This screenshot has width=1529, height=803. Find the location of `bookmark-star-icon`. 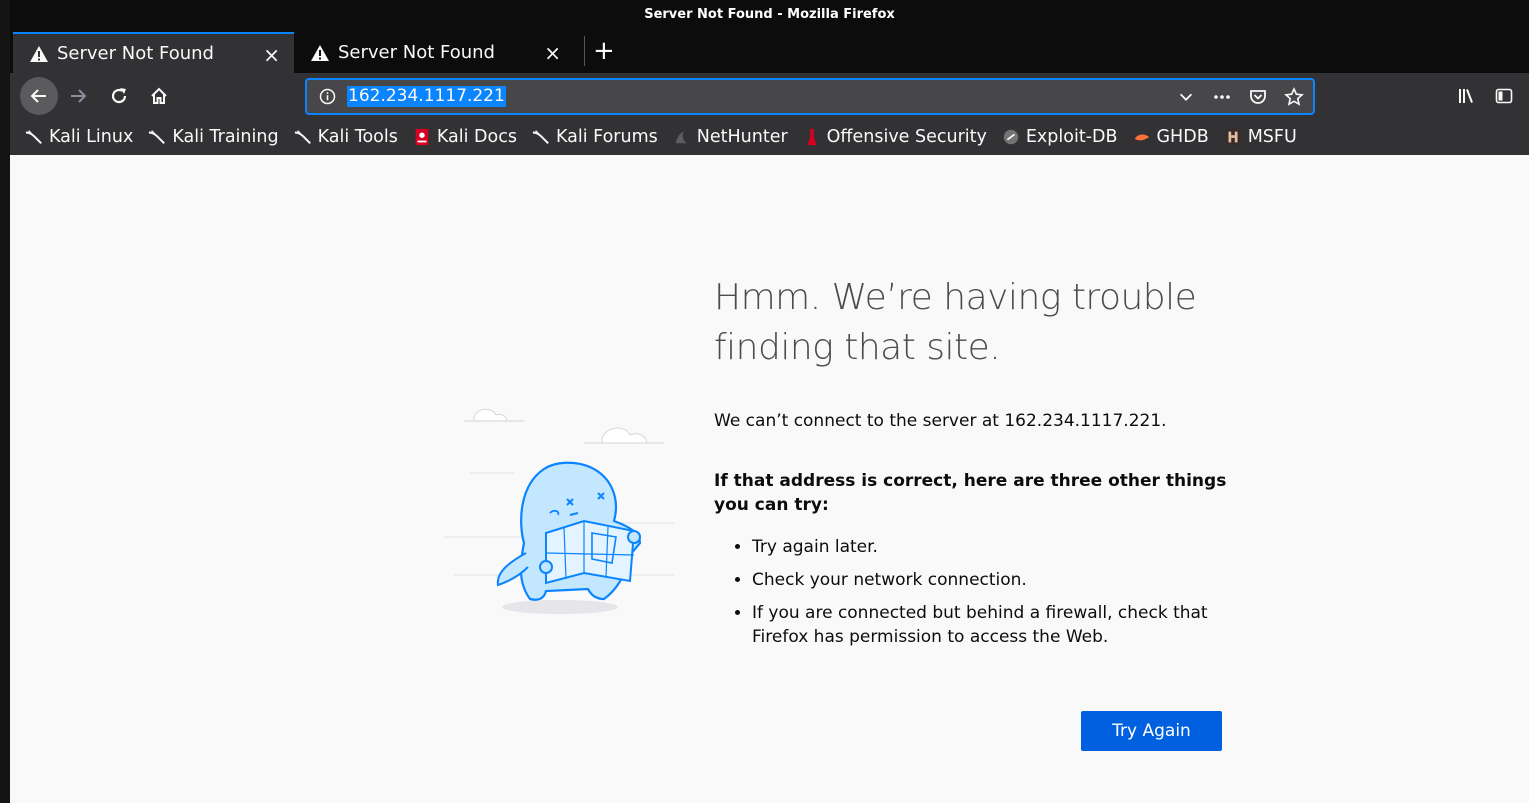

bookmark-star-icon is located at coordinates (1294, 97).